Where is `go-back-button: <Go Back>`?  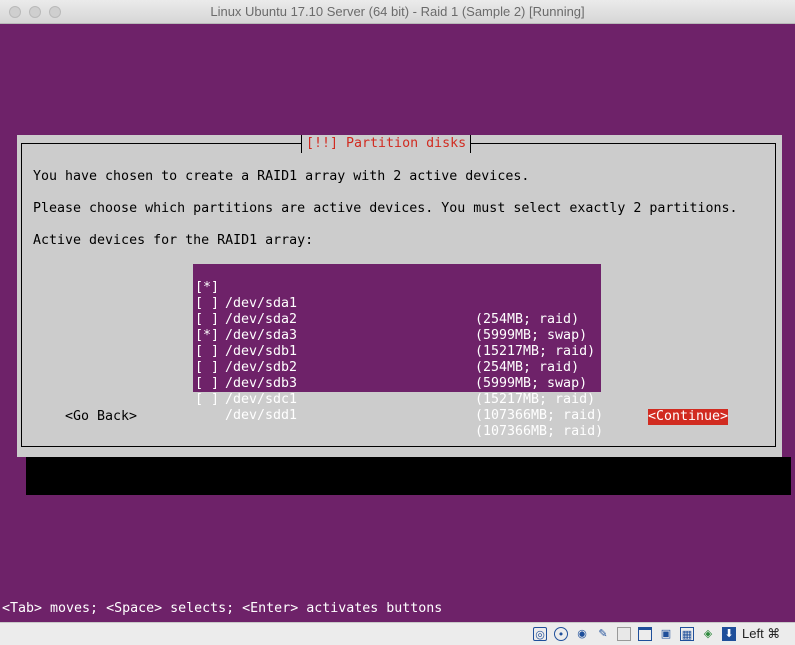
go-back-button: <Go Back> is located at coordinates (101, 417).